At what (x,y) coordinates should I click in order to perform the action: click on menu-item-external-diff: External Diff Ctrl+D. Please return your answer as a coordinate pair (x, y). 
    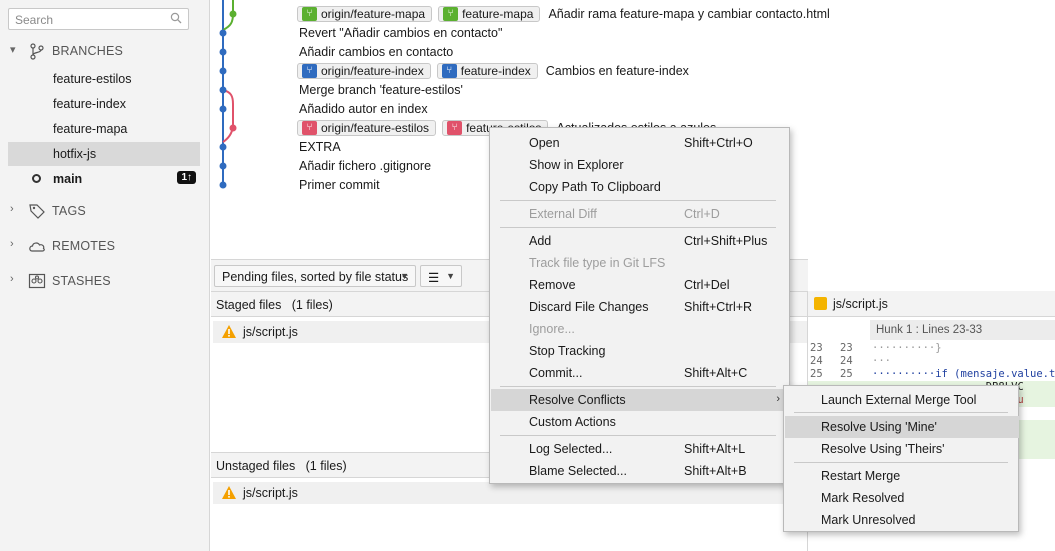
    Looking at the image, I should click on (640, 214).